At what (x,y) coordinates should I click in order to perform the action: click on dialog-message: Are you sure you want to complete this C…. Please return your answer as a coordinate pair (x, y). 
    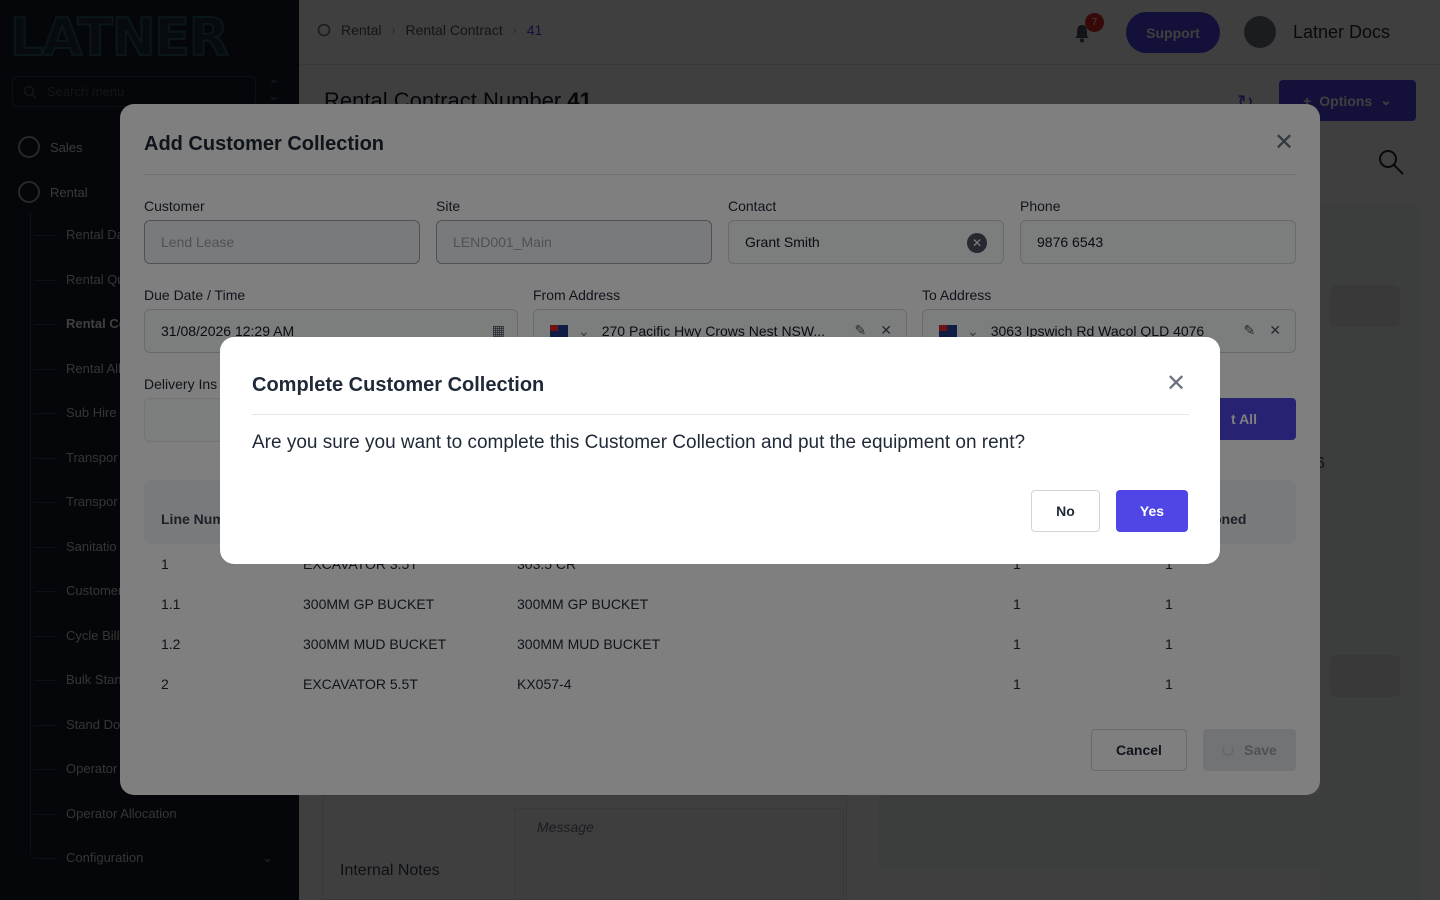
    Looking at the image, I should click on (639, 442).